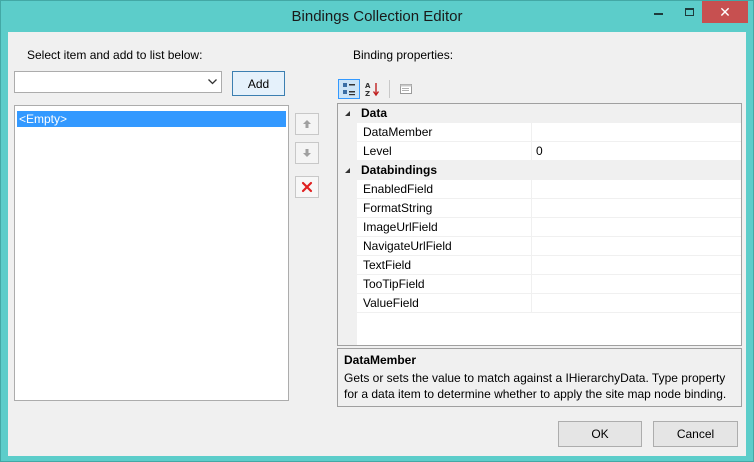 The width and height of the screenshot is (754, 462). I want to click on alphabetical-button: A Z, so click(373, 89).